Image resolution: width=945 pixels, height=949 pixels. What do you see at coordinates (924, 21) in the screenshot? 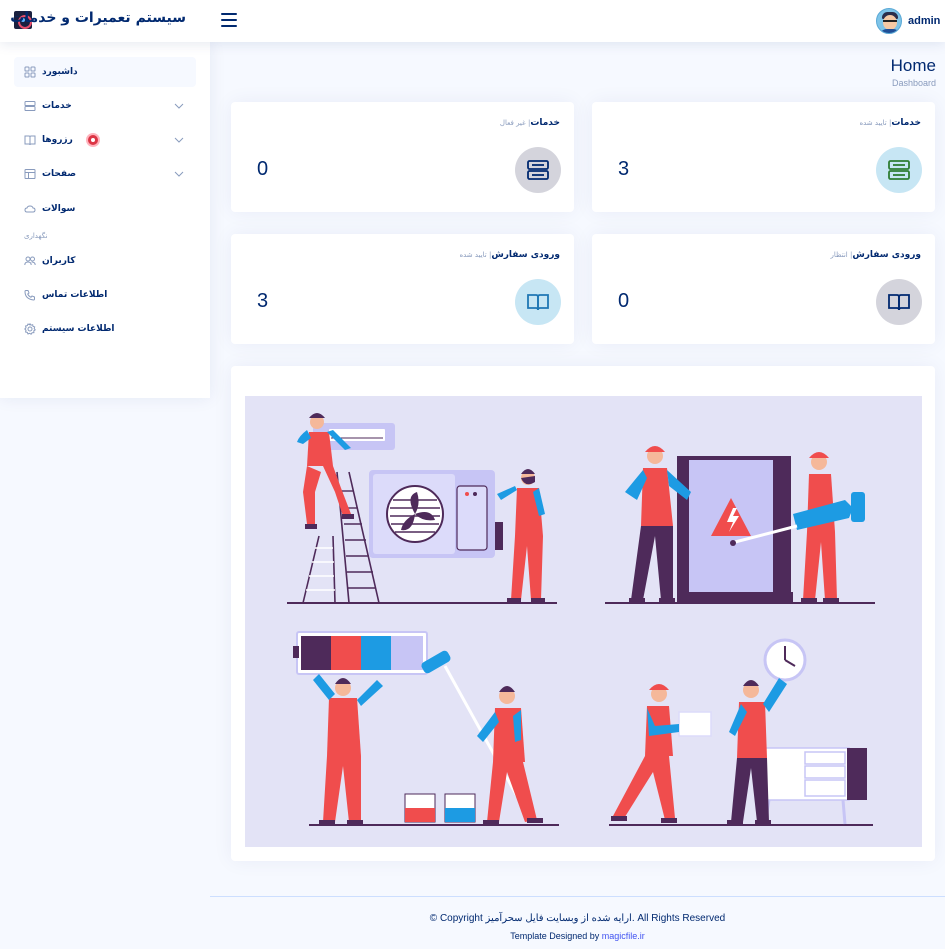
I see `username: admin` at bounding box center [924, 21].